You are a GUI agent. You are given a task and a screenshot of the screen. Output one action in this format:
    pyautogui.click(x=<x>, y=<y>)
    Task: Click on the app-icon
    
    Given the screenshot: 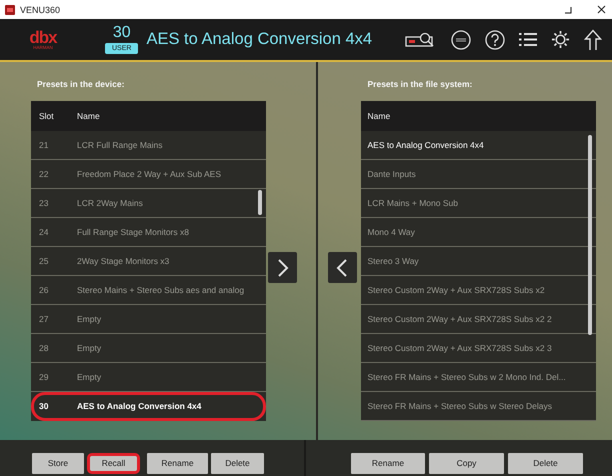 What is the action you would take?
    pyautogui.click(x=10, y=9)
    